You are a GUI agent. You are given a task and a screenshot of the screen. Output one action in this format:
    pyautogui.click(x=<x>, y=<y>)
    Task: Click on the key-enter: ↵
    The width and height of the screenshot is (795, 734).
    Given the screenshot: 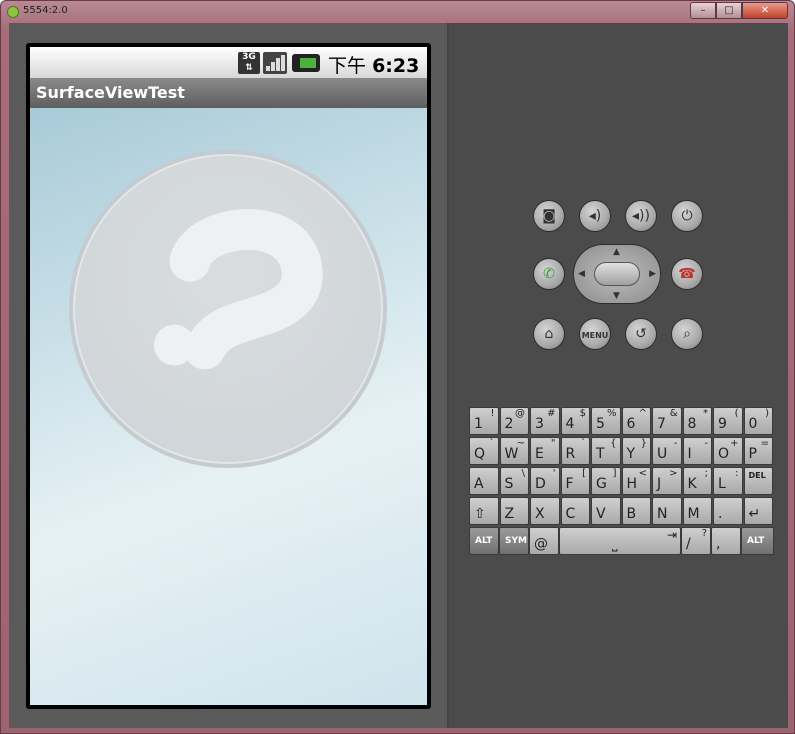 What is the action you would take?
    pyautogui.click(x=758, y=511)
    